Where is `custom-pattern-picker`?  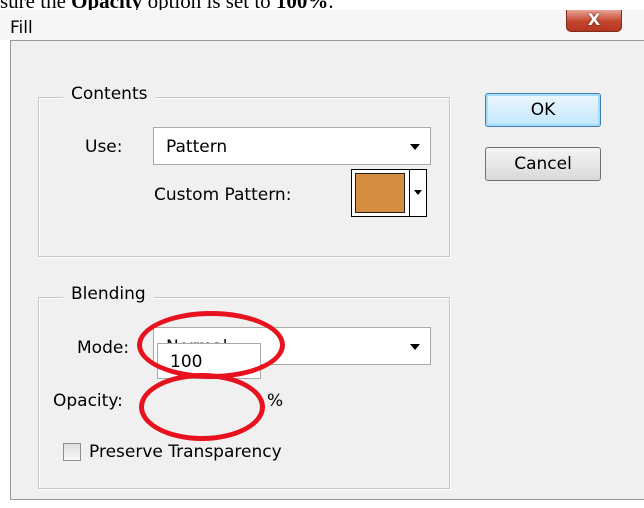
custom-pattern-picker is located at coordinates (389, 193).